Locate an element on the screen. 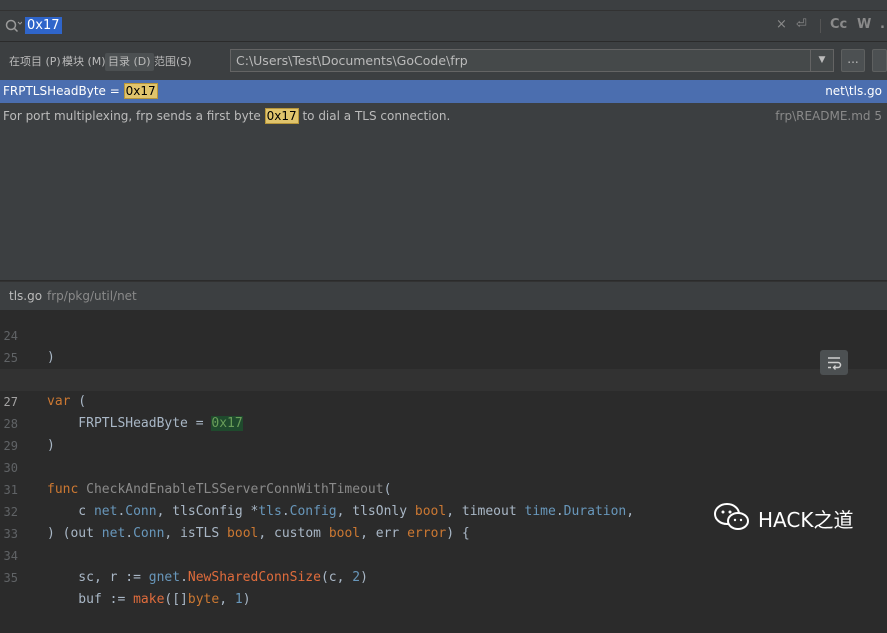  wechat-icon is located at coordinates (731, 516).